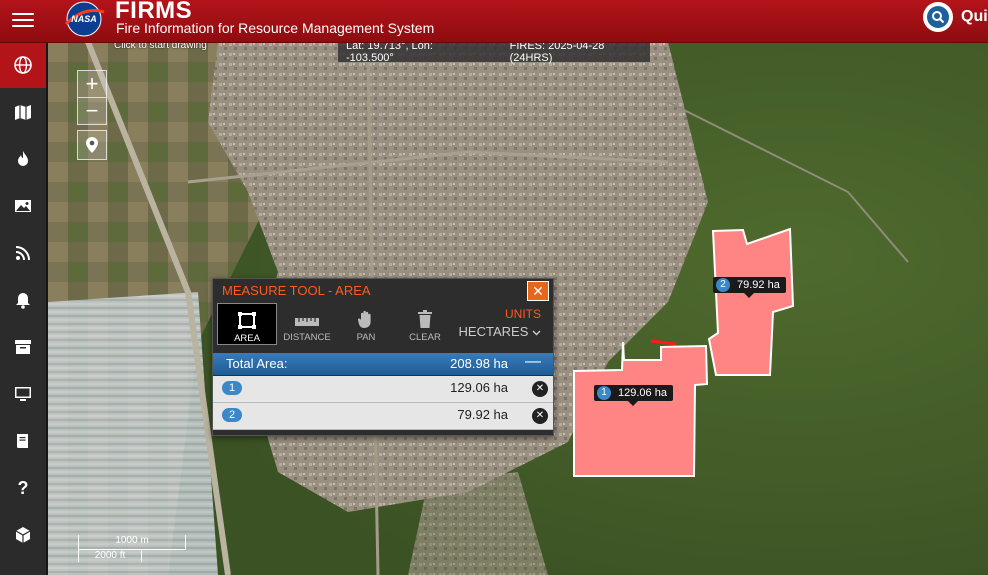 This screenshot has height=575, width=988. What do you see at coordinates (247, 338) in the screenshot?
I see `tool-area-label: AREA` at bounding box center [247, 338].